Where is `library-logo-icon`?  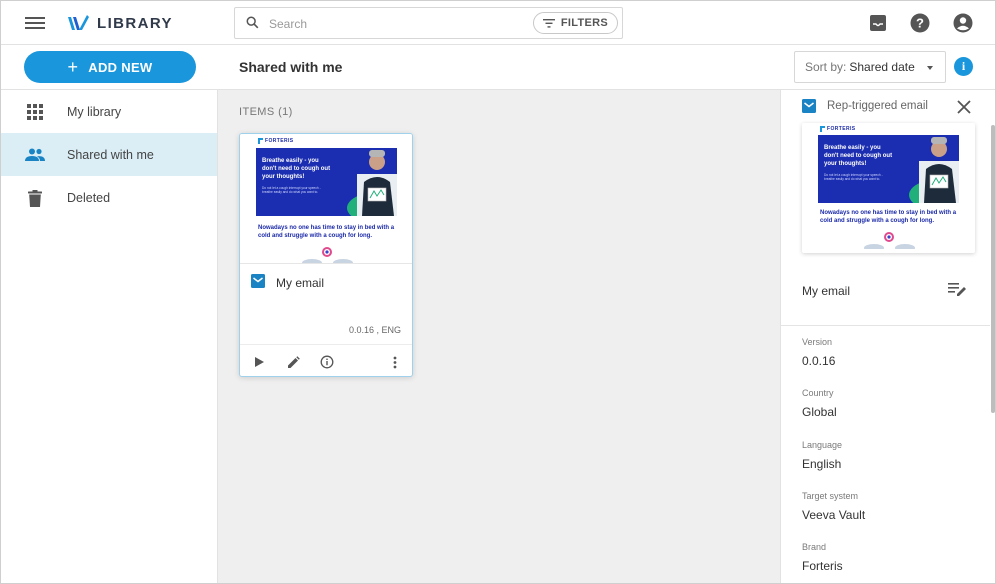 library-logo-icon is located at coordinates (78, 22).